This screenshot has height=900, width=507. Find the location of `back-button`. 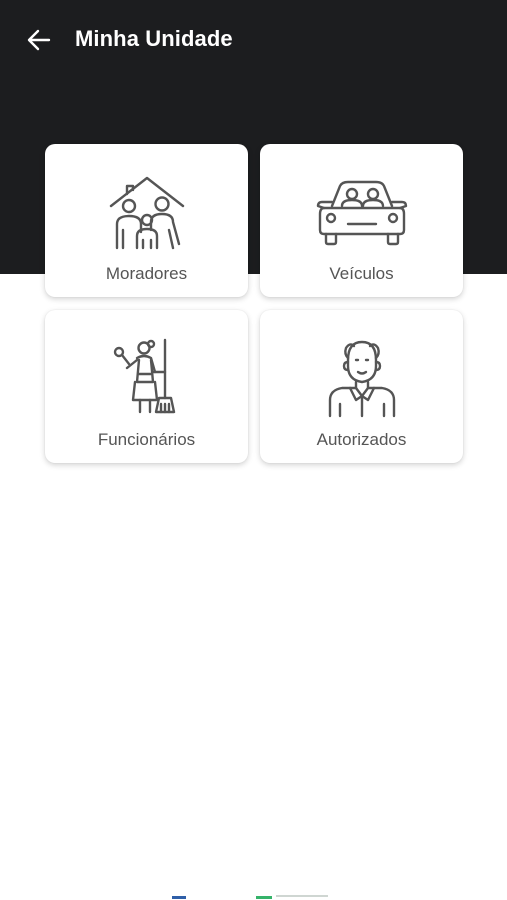

back-button is located at coordinates (39, 40).